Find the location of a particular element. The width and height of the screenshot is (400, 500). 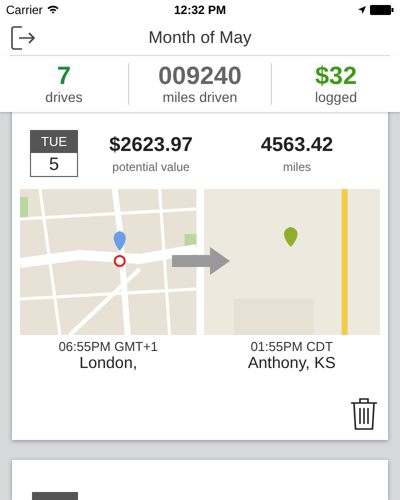

stat-label: miles driven is located at coordinates (200, 96).